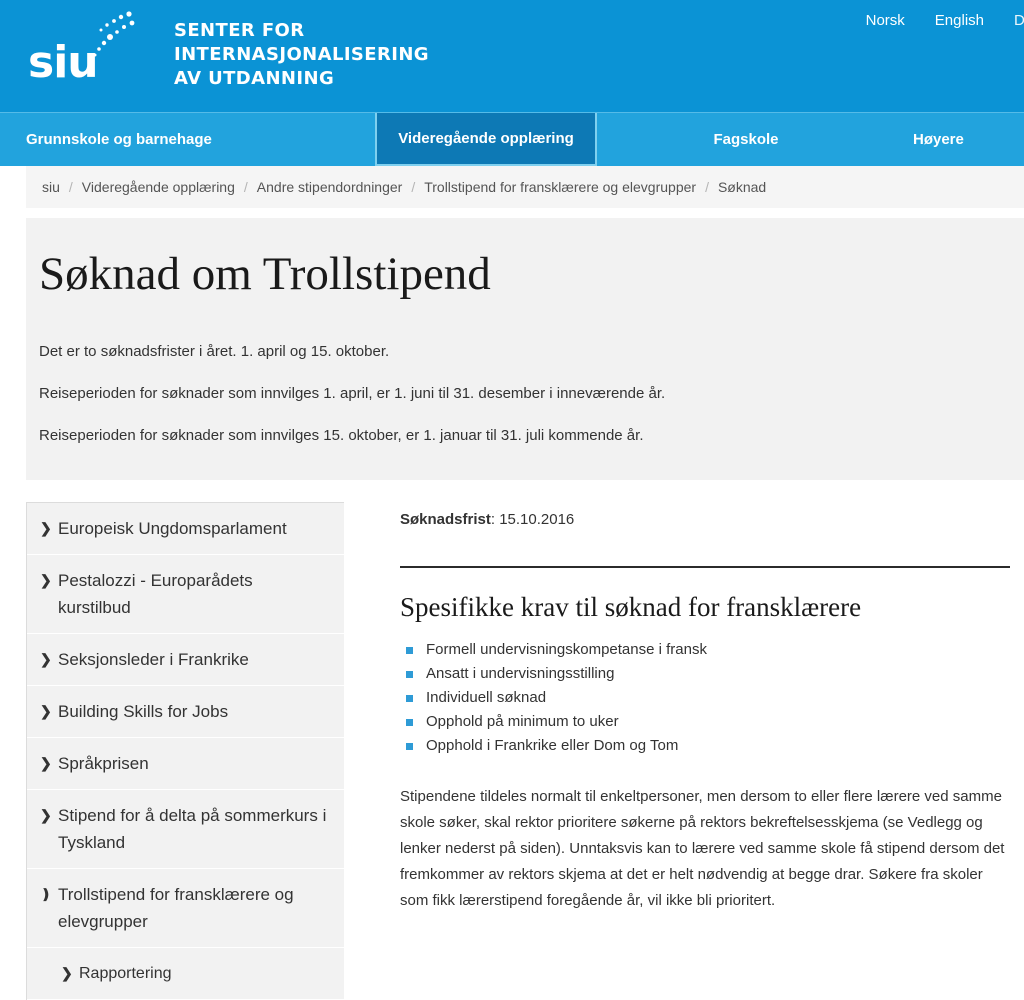 This screenshot has height=1000, width=1024. Describe the element at coordinates (155, 594) in the screenshot. I see `sidebar-item-label: Pestalozzi - Europarådets kurstilbud` at that location.